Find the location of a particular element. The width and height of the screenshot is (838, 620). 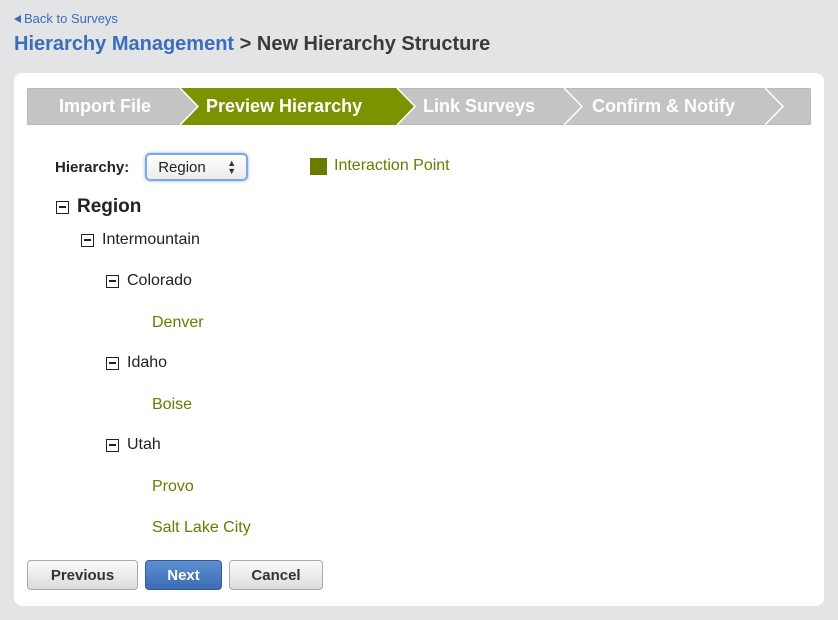

tree-node-group: Intermountain is located at coordinates (140, 240).